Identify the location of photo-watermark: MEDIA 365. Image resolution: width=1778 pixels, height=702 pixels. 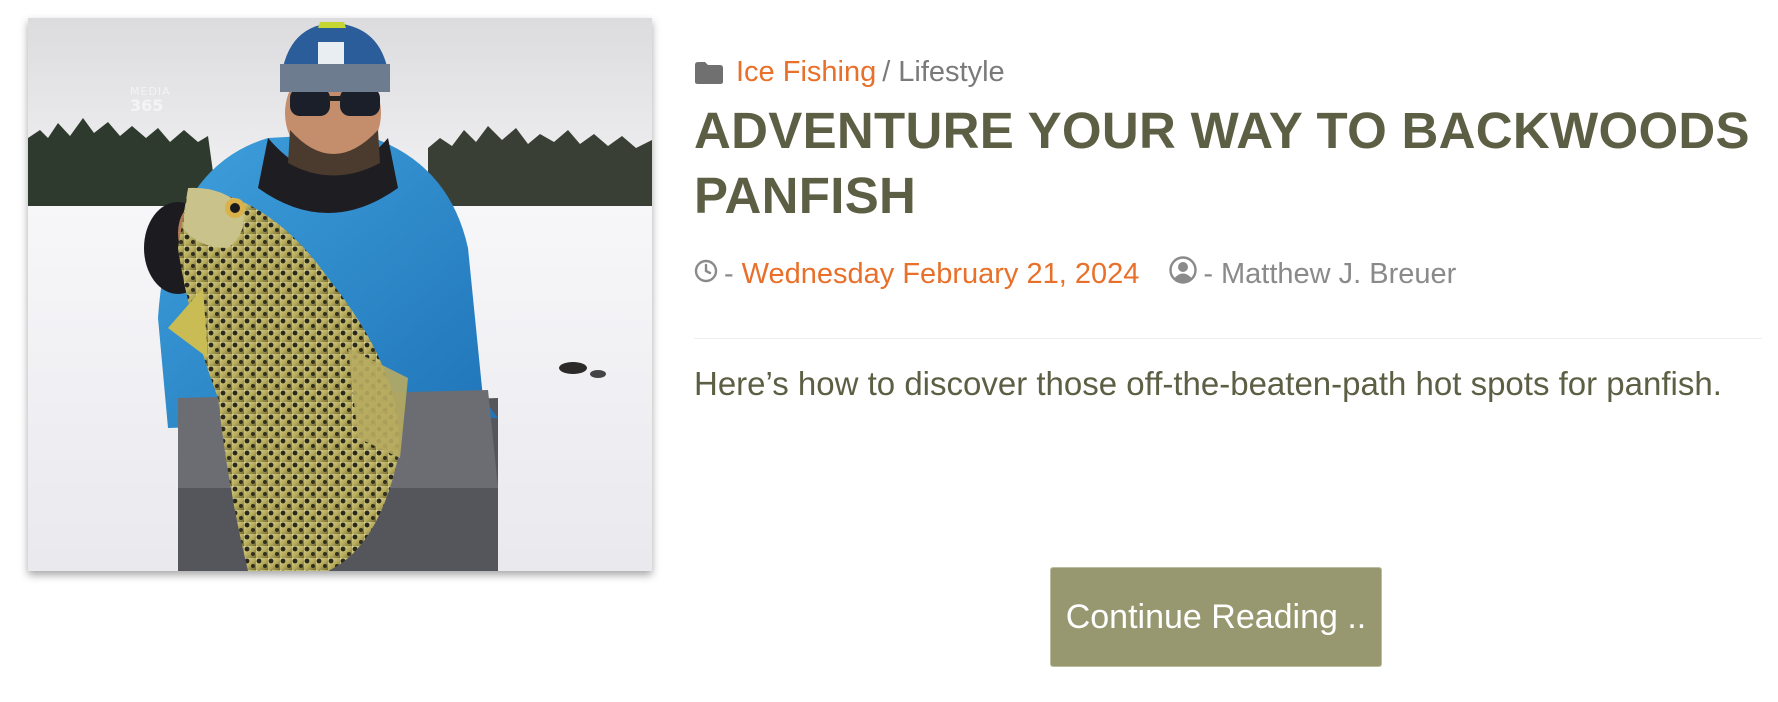
(150, 100).